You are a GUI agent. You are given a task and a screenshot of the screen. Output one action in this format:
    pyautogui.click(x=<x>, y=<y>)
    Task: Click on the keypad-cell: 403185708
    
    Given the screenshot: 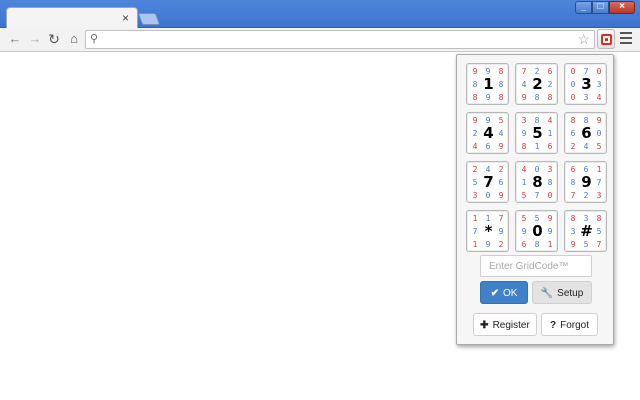 What is the action you would take?
    pyautogui.click(x=536, y=182)
    